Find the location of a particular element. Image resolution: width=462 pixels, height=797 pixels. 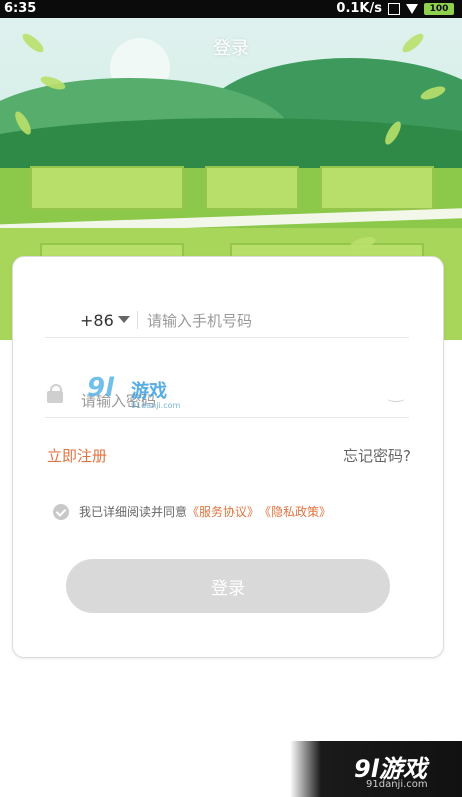

sim-icon is located at coordinates (394, 9).